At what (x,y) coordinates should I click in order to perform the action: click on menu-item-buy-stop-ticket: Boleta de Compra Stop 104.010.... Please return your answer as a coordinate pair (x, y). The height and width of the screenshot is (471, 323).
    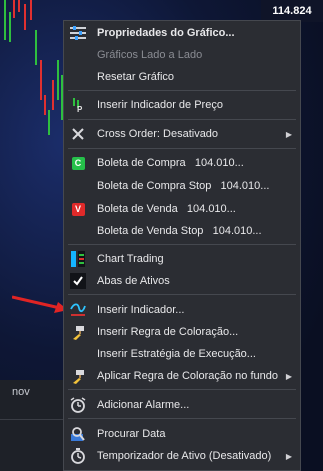
    Looking at the image, I should click on (182, 186).